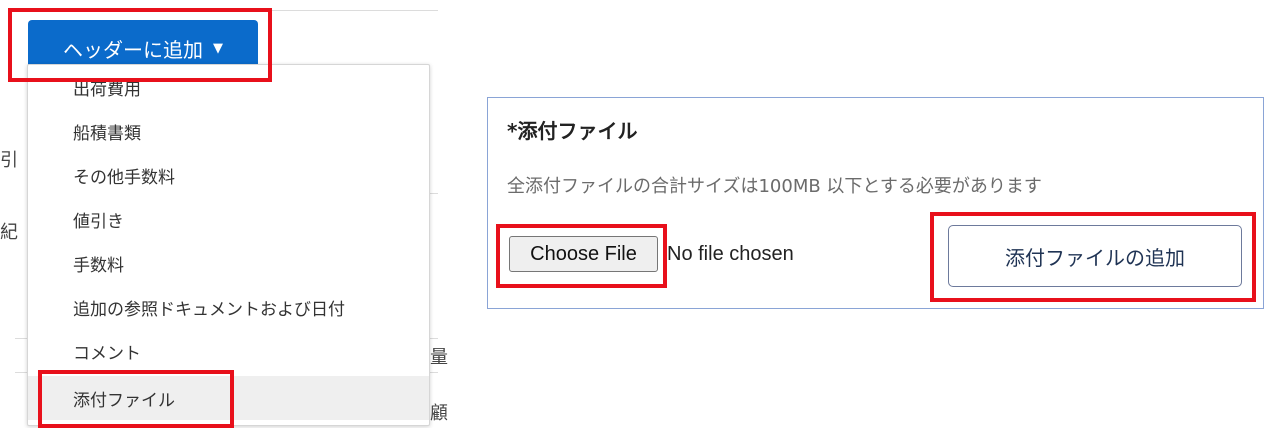  Describe the element at coordinates (228, 263) in the screenshot. I see `menu-item-fee: 手数料` at that location.